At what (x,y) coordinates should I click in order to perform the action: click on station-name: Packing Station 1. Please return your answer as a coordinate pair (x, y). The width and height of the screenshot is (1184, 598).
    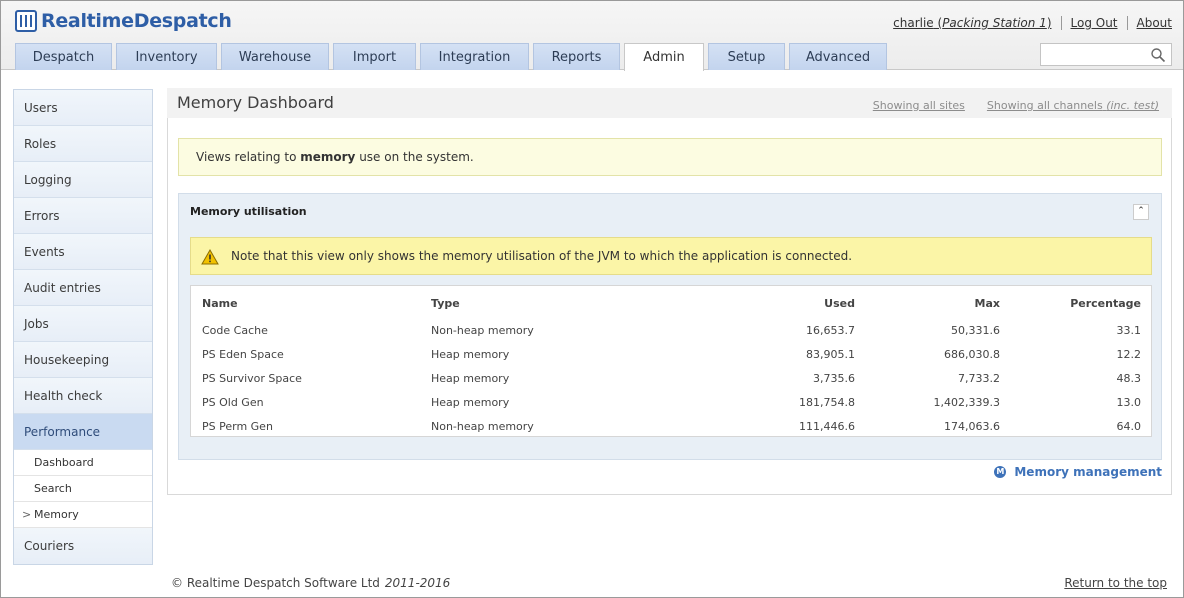
    Looking at the image, I should click on (994, 23).